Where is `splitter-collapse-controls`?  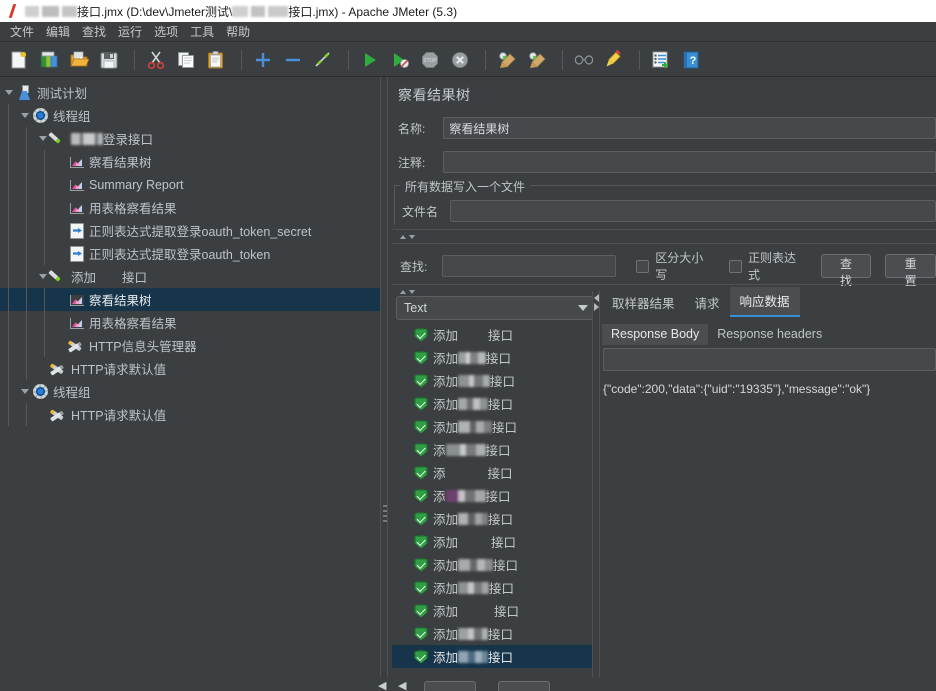 splitter-collapse-controls is located at coordinates (597, 302).